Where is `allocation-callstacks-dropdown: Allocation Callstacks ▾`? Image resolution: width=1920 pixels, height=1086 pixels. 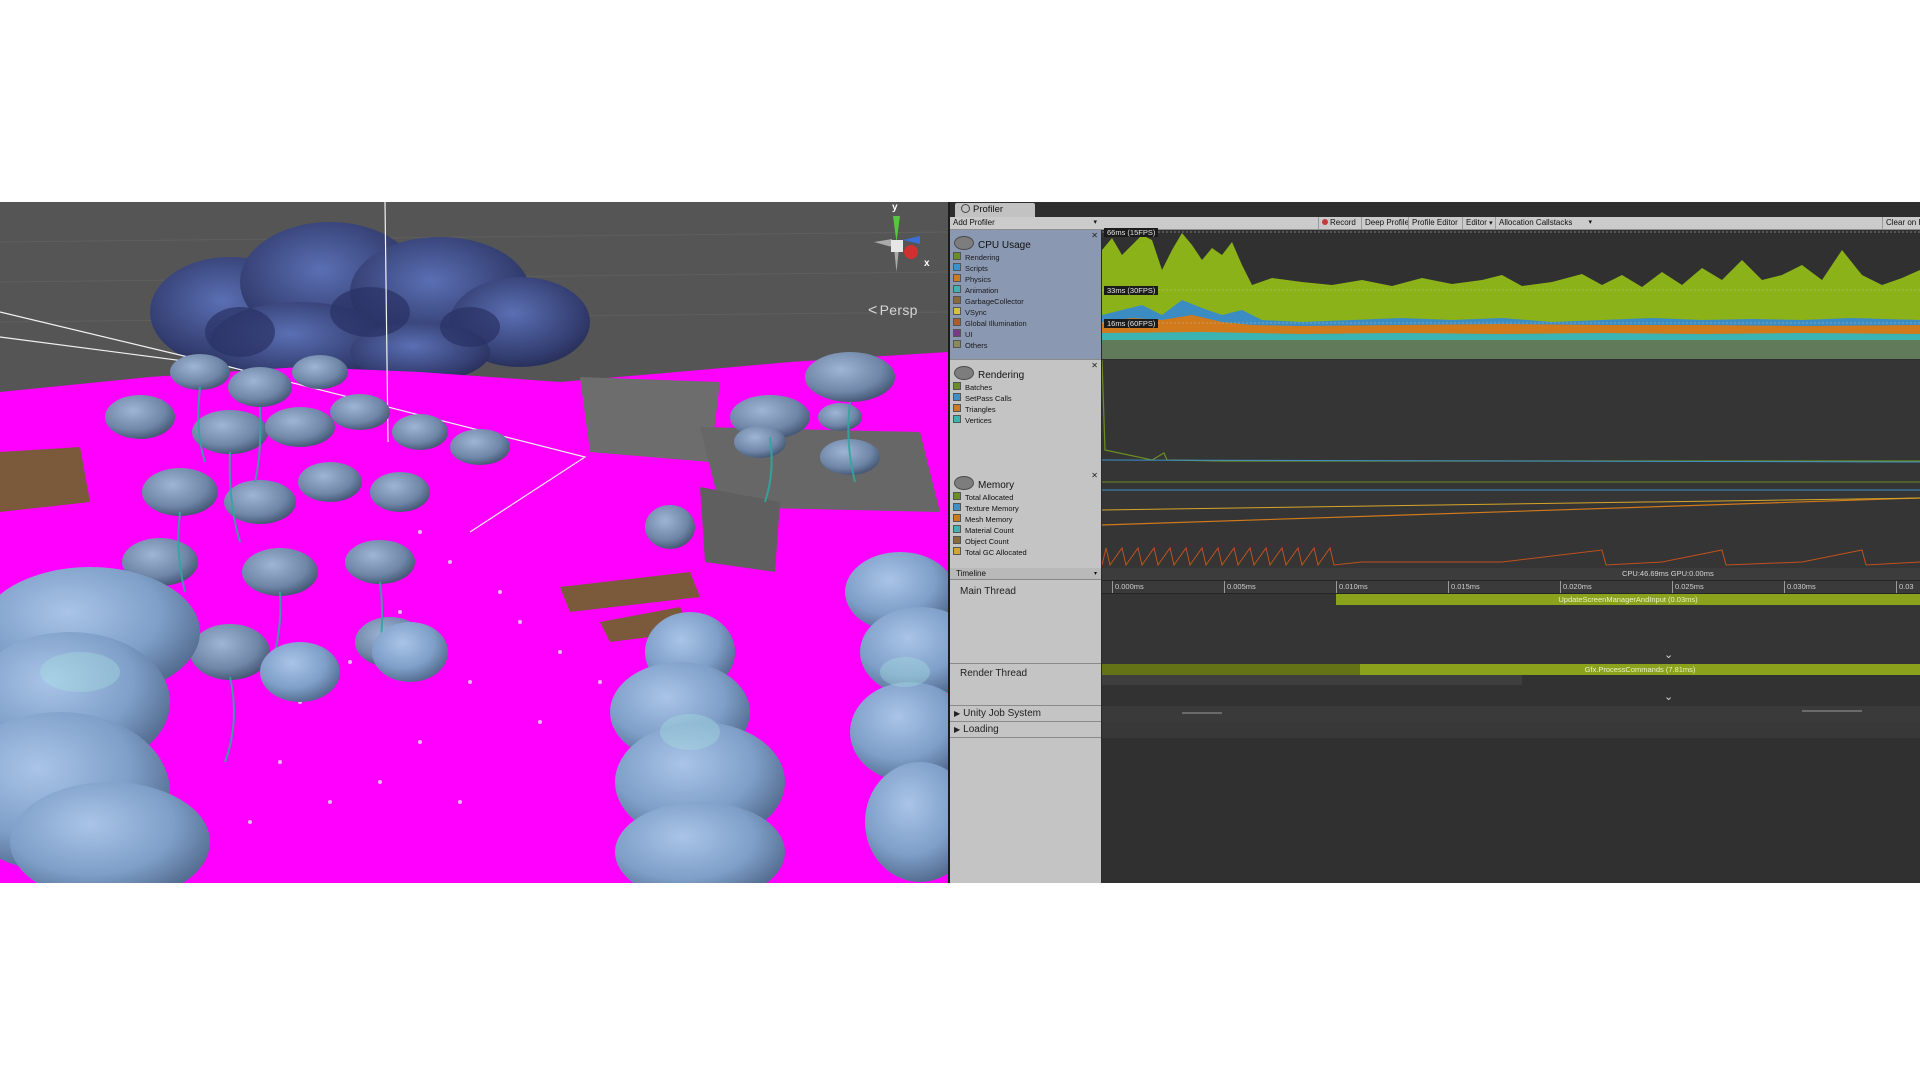 allocation-callstacks-dropdown: Allocation Callstacks ▾ is located at coordinates (1545, 223).